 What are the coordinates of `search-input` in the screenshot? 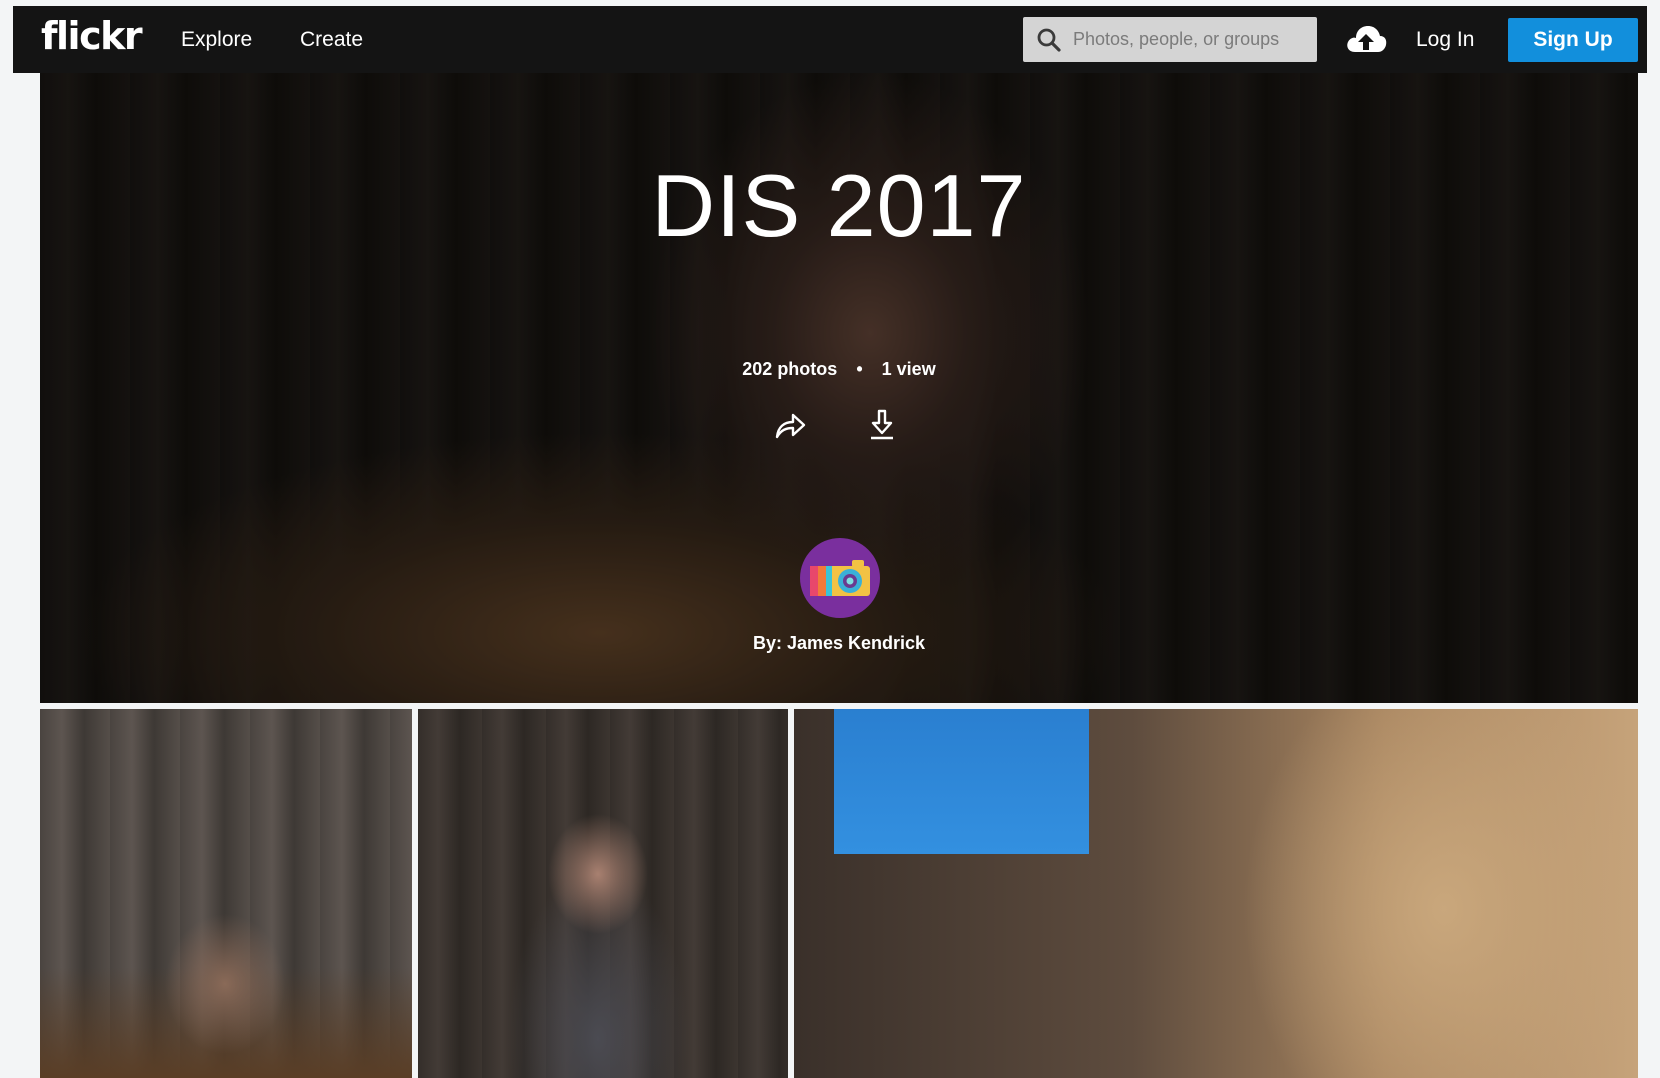 It's located at (1191, 39).